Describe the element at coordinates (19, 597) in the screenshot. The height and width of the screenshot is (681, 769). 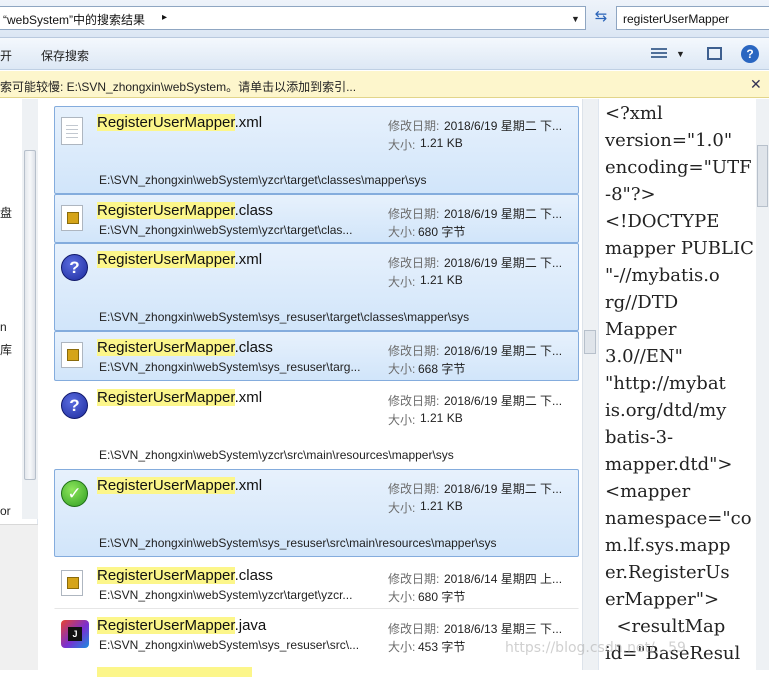
I see `nav-bottom-area` at that location.